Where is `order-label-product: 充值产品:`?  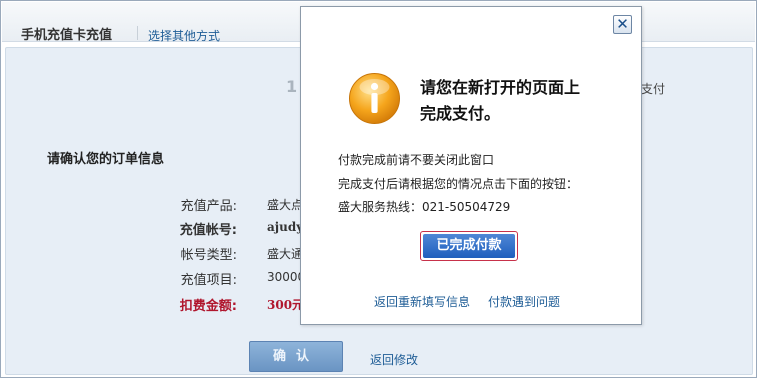
order-label-product: 充值产品: is located at coordinates (208, 206).